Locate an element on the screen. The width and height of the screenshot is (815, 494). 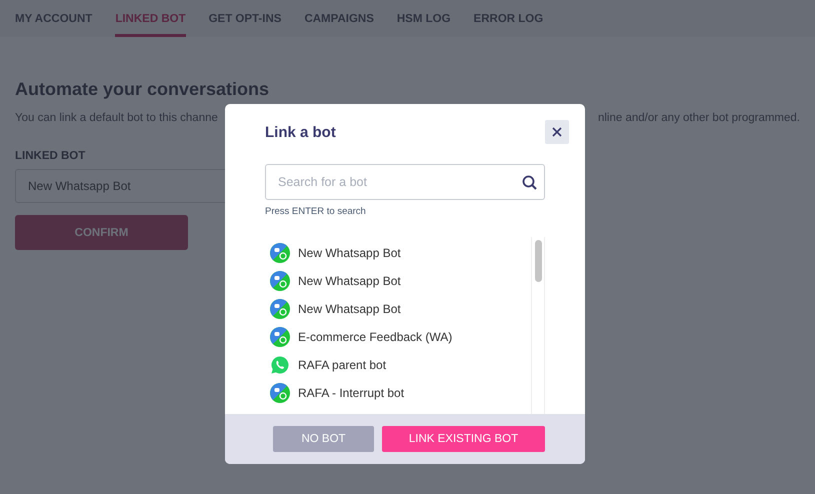
search-icon is located at coordinates (529, 182).